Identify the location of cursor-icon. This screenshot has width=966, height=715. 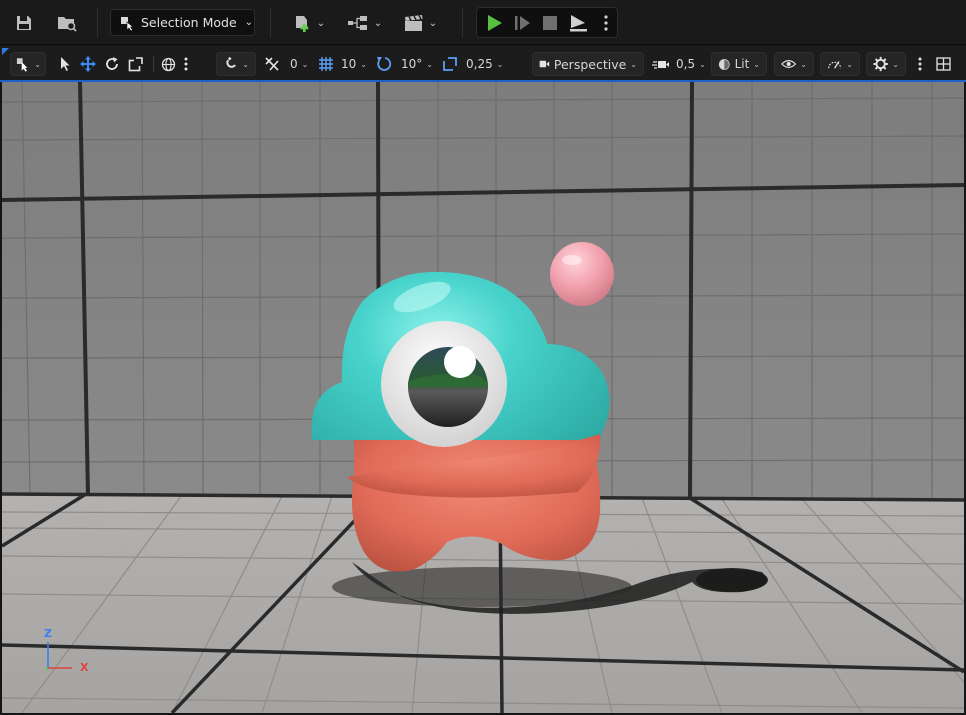
(65, 64).